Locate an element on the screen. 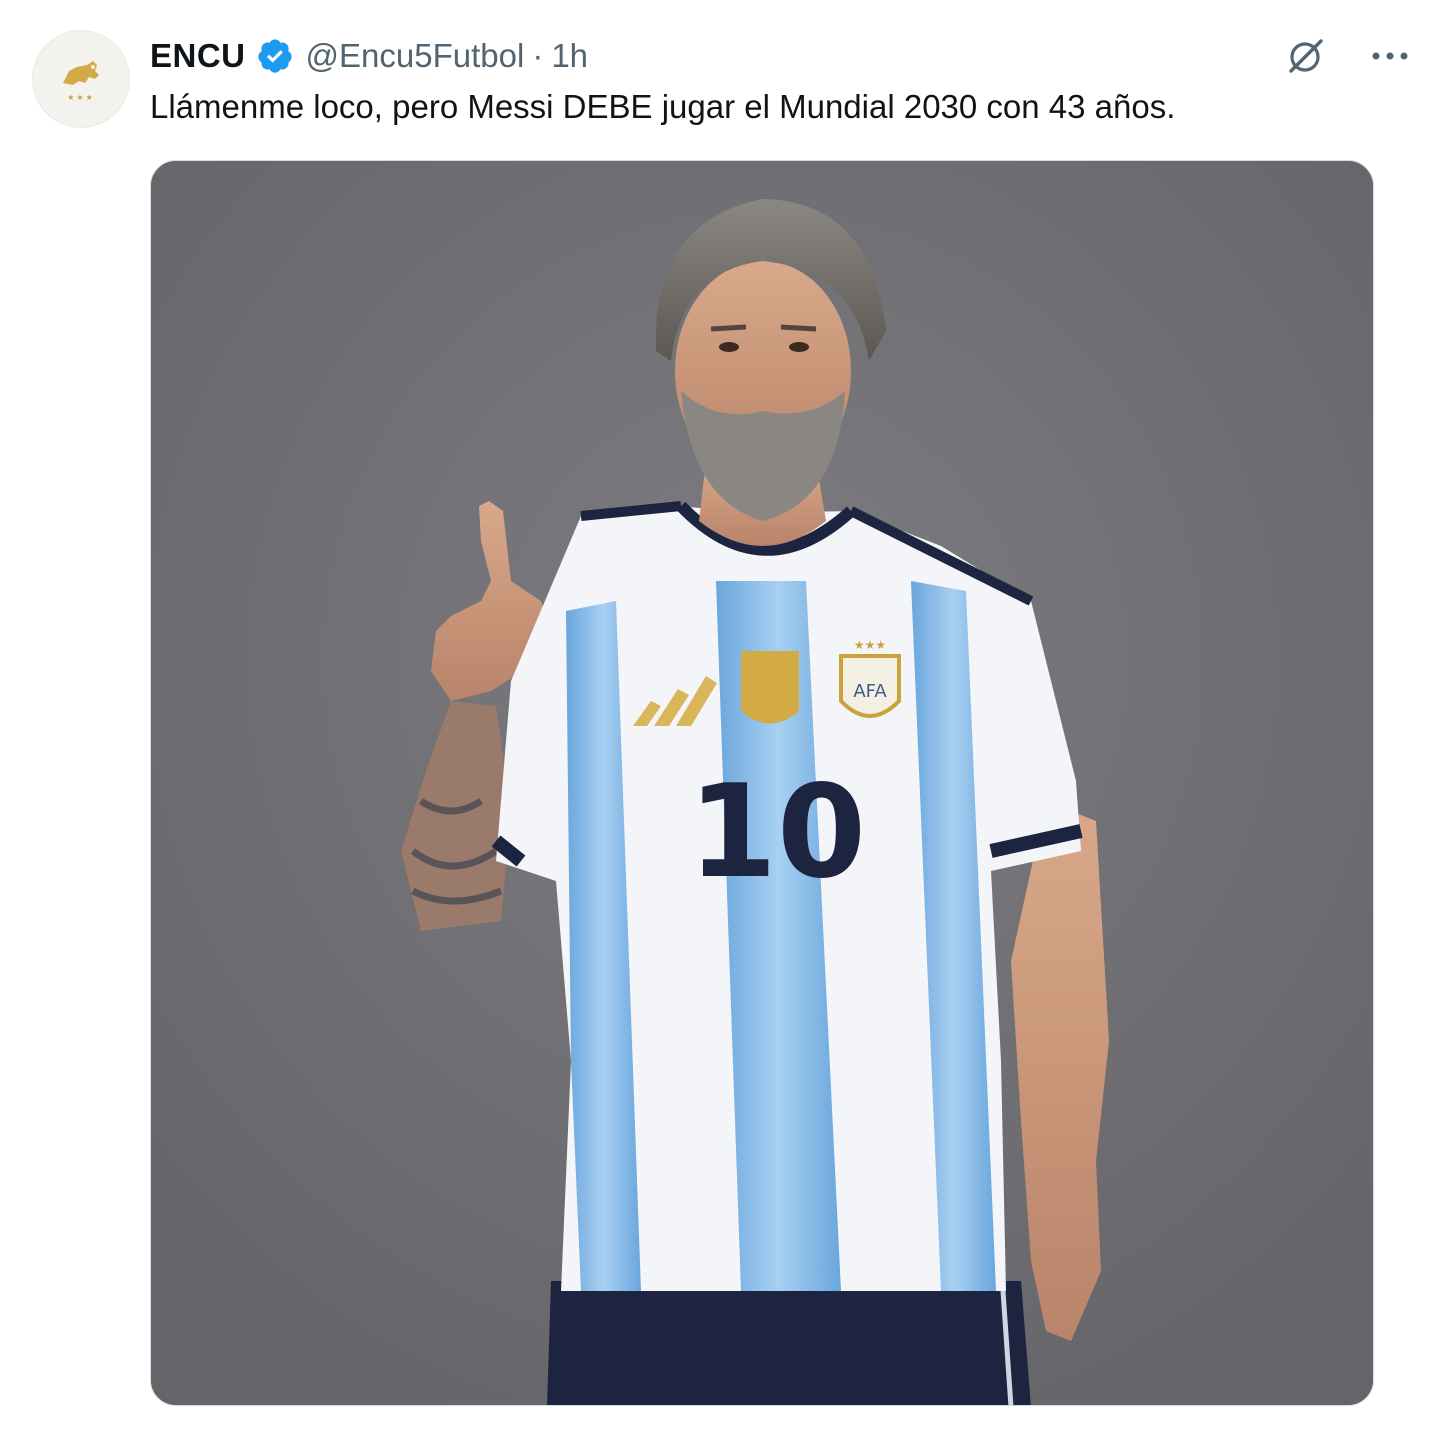  shirt-number: 10 is located at coordinates (777, 832).